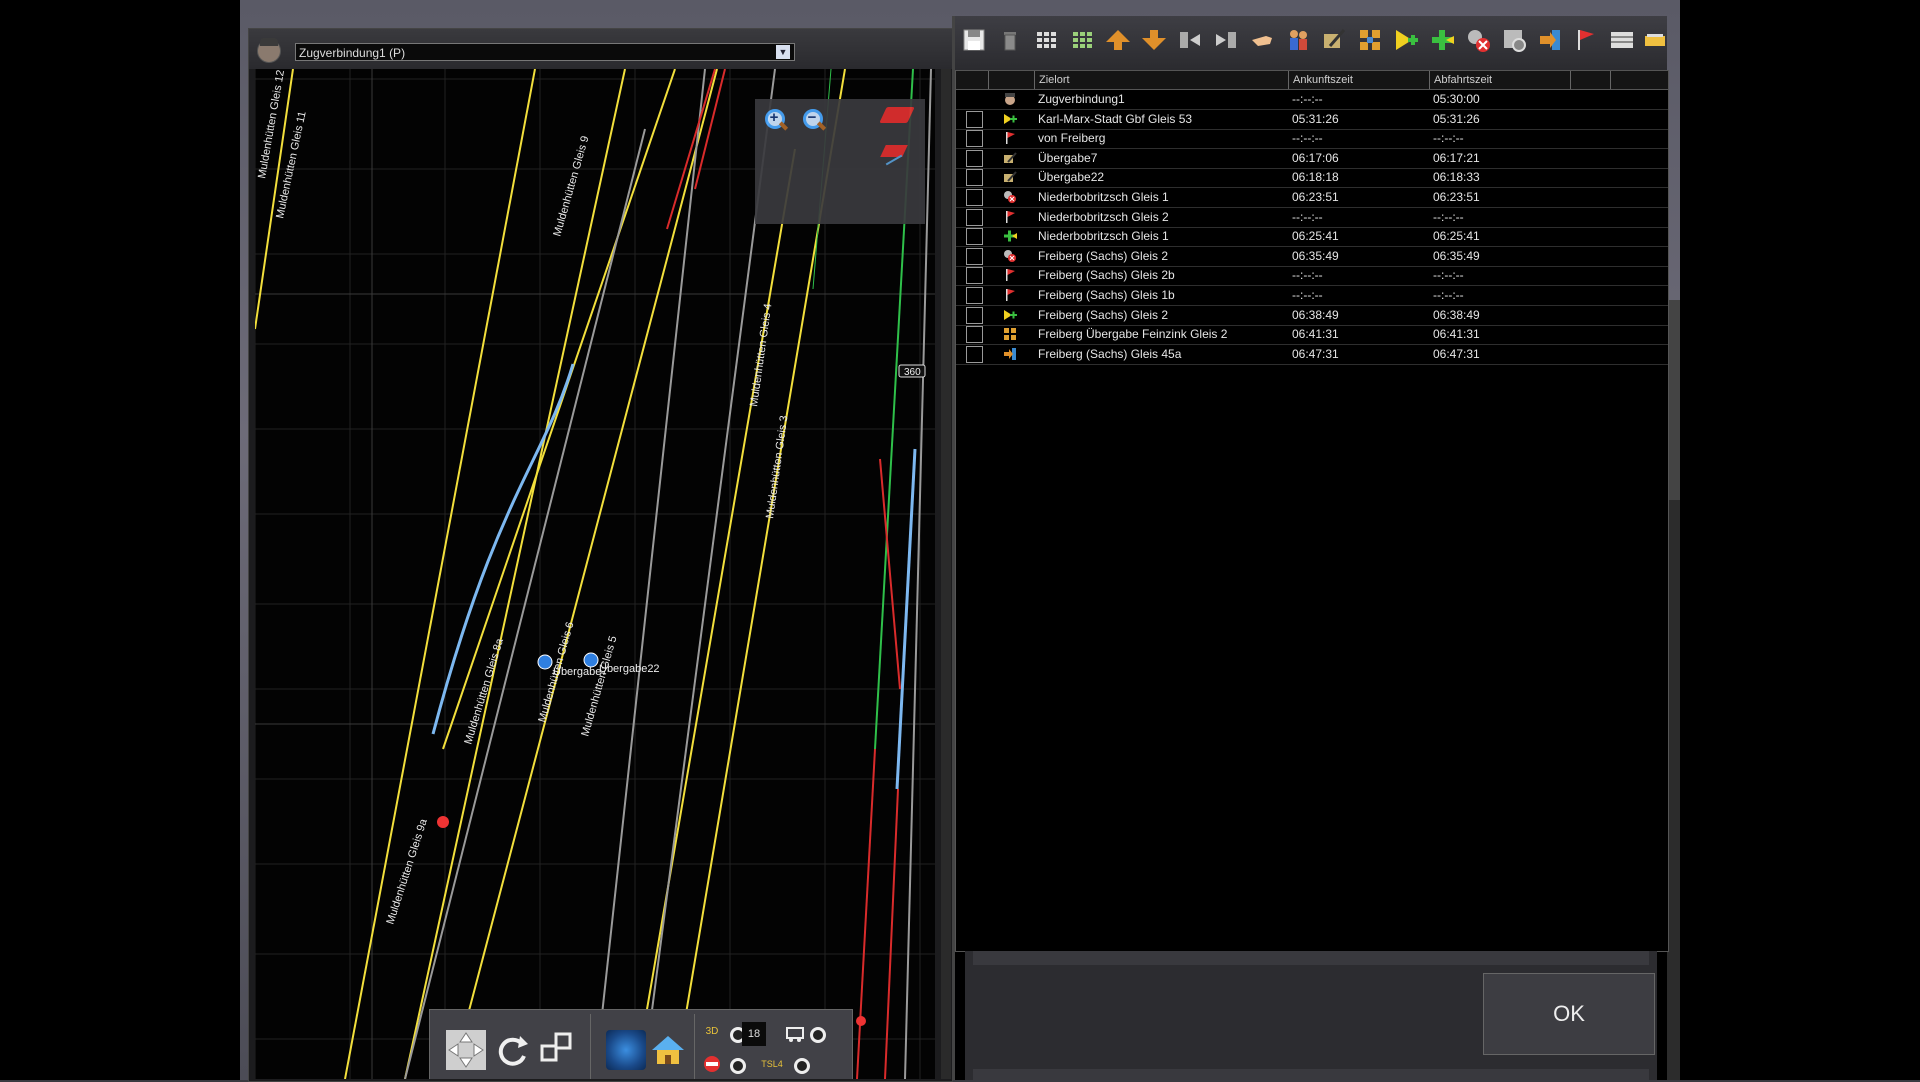 The width and height of the screenshot is (1920, 1082). I want to click on flag-icon, so click(1586, 40).